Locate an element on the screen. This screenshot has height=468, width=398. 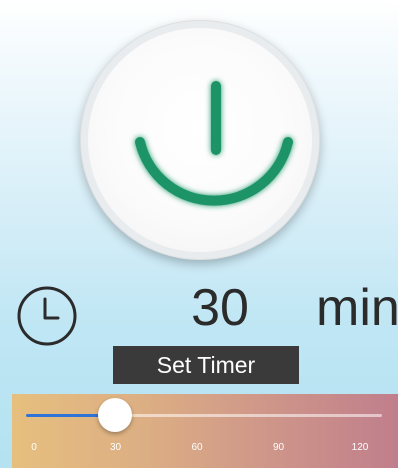
slider-thumb is located at coordinates (115, 415).